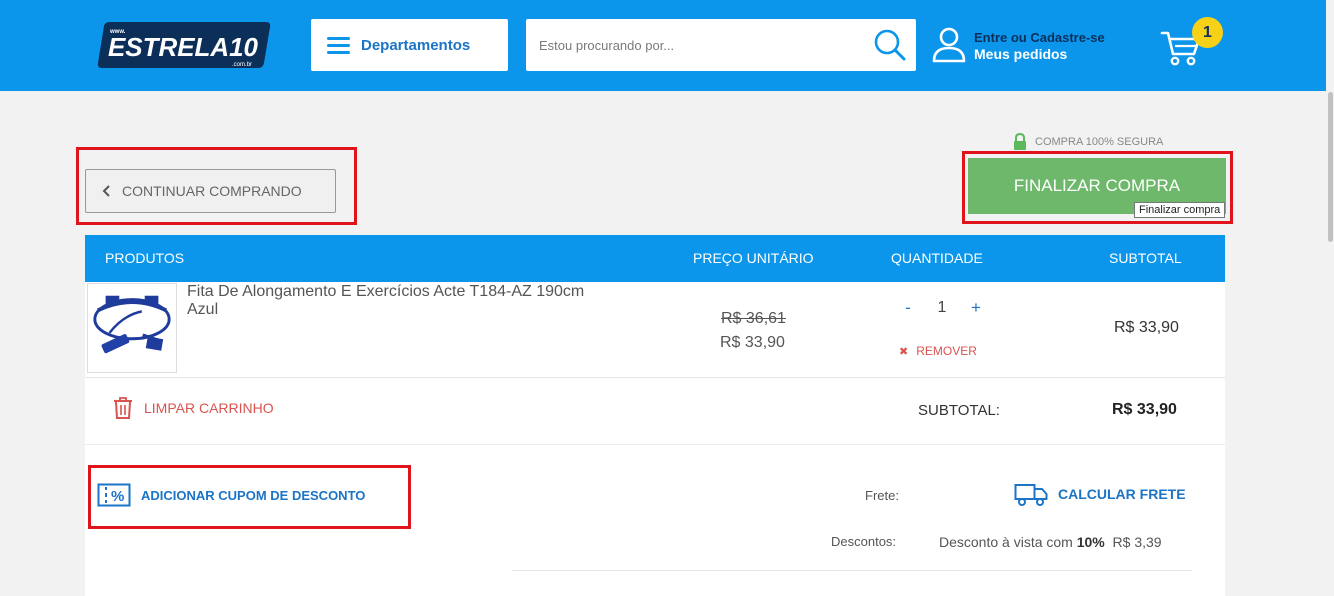  What do you see at coordinates (1145, 258) in the screenshot?
I see `header-subtotal: SUBTOTAL` at bounding box center [1145, 258].